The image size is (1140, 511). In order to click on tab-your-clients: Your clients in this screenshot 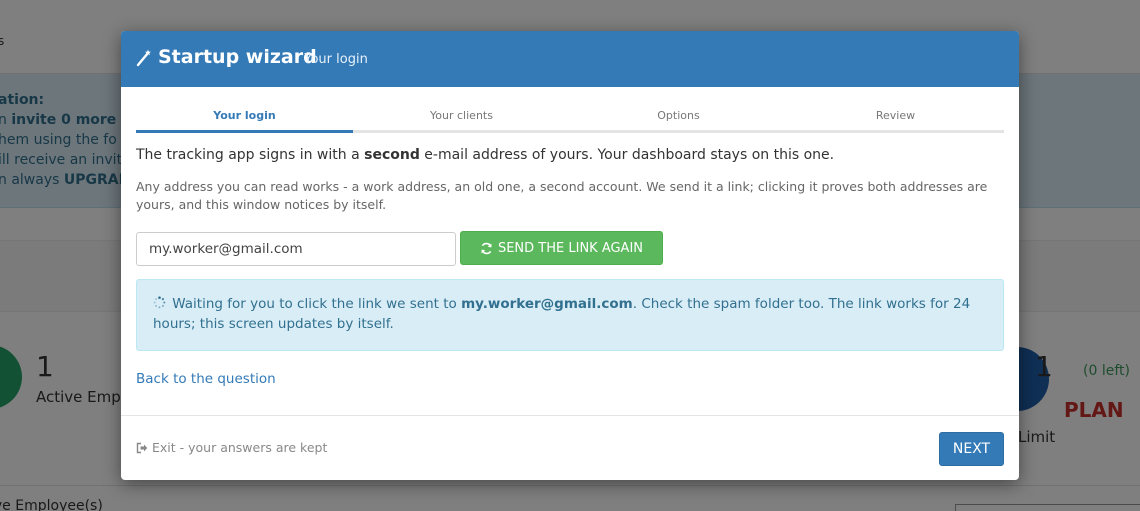, I will do `click(461, 119)`.